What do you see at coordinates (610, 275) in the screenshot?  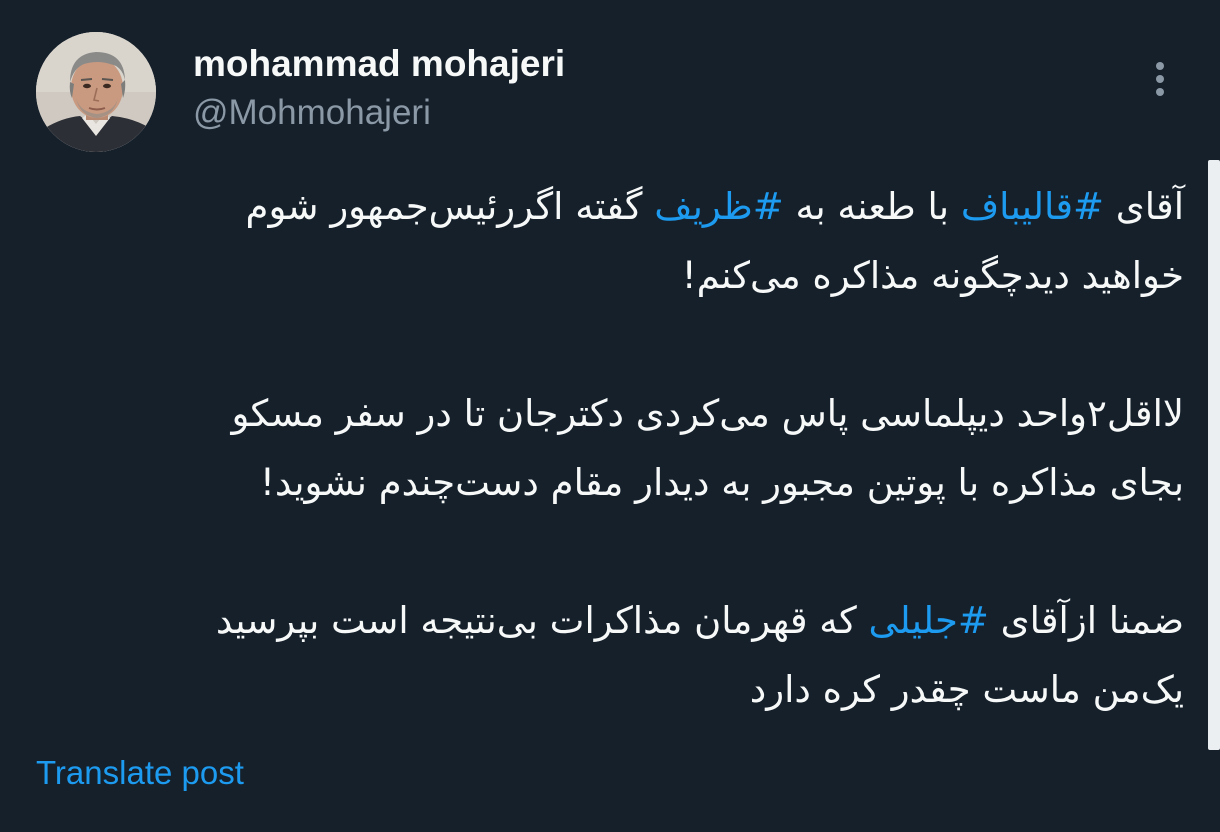 I see `tweet-line: خواهید دیدچگونه مذاکره می‌کنم!` at bounding box center [610, 275].